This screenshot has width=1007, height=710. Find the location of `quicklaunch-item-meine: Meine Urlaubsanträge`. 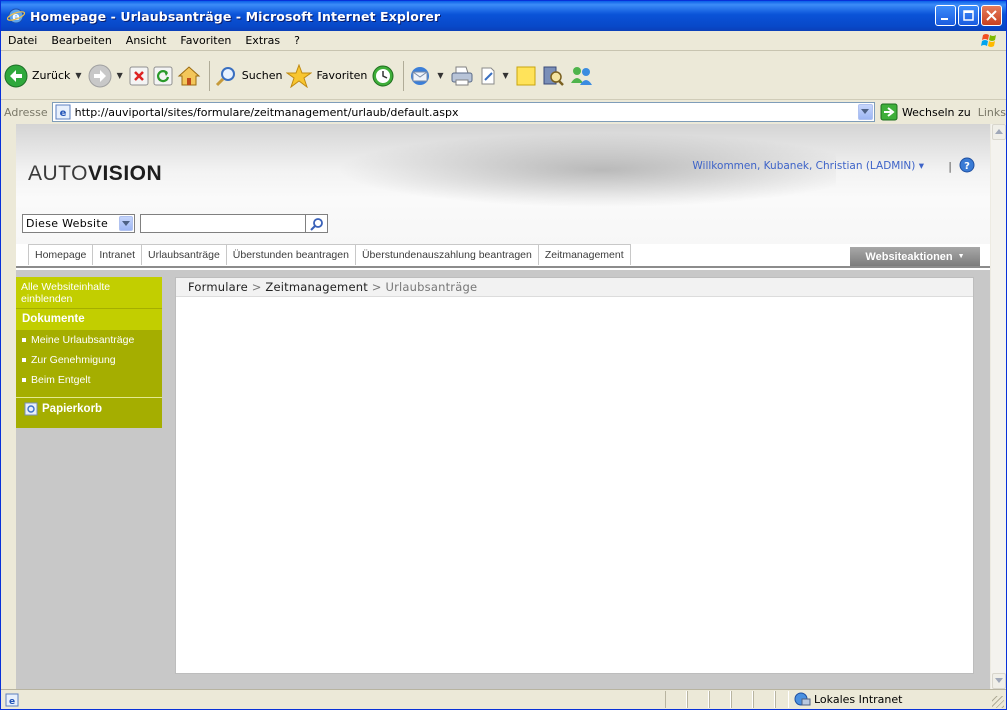

quicklaunch-item-meine: Meine Urlaubsanträge is located at coordinates (89, 340).